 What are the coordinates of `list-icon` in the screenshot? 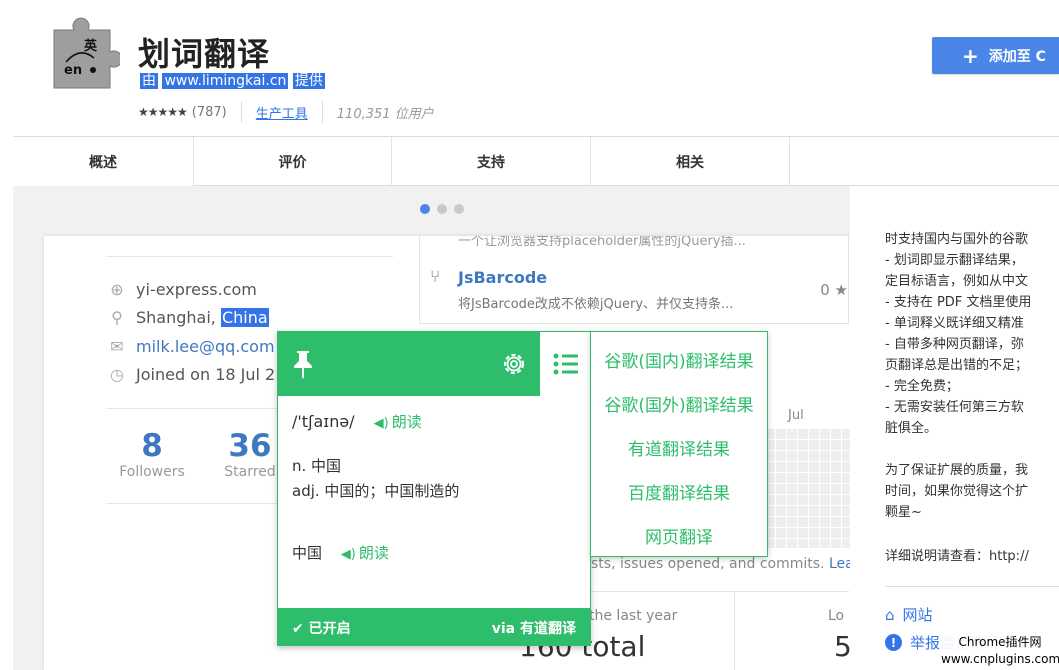 It's located at (565, 364).